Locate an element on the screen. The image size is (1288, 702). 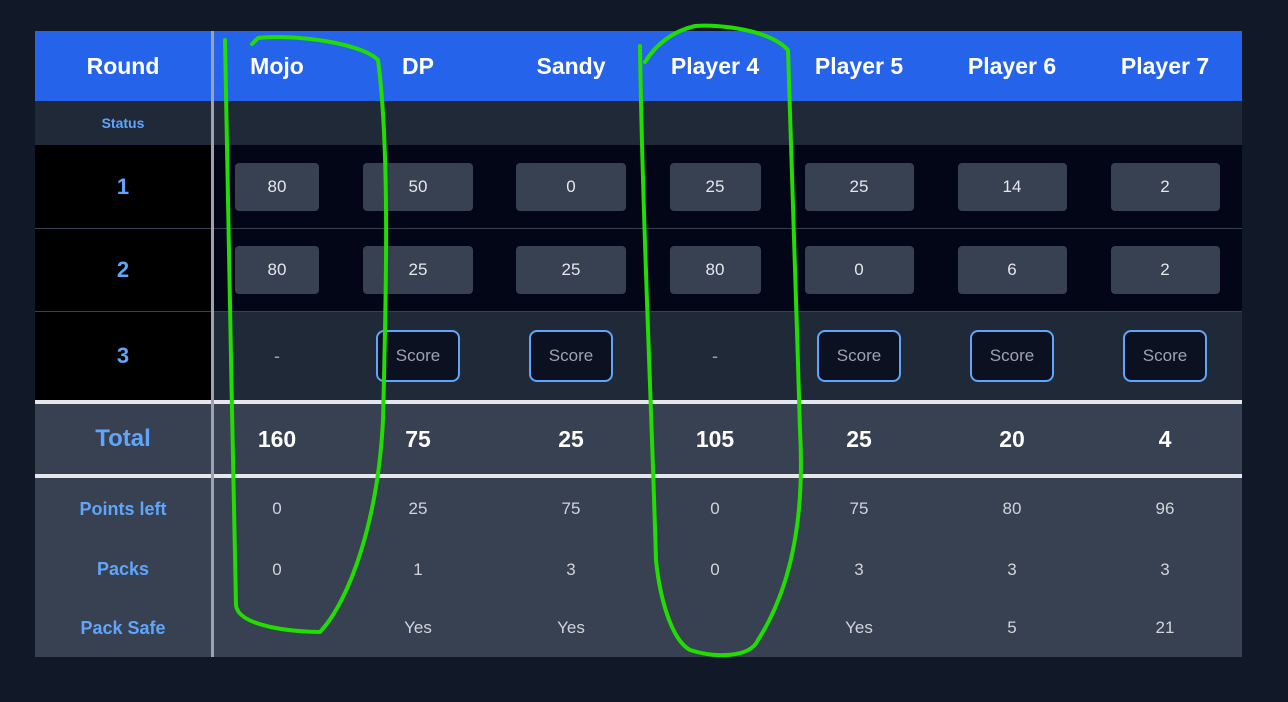
pack-safe-value: 21 is located at coordinates (1165, 627).